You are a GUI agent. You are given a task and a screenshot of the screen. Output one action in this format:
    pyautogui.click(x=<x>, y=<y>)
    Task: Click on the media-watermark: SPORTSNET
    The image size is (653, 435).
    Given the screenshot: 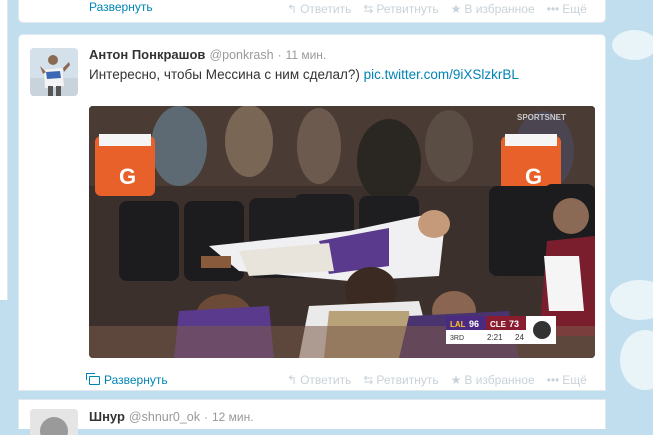 What is the action you would take?
    pyautogui.click(x=541, y=117)
    